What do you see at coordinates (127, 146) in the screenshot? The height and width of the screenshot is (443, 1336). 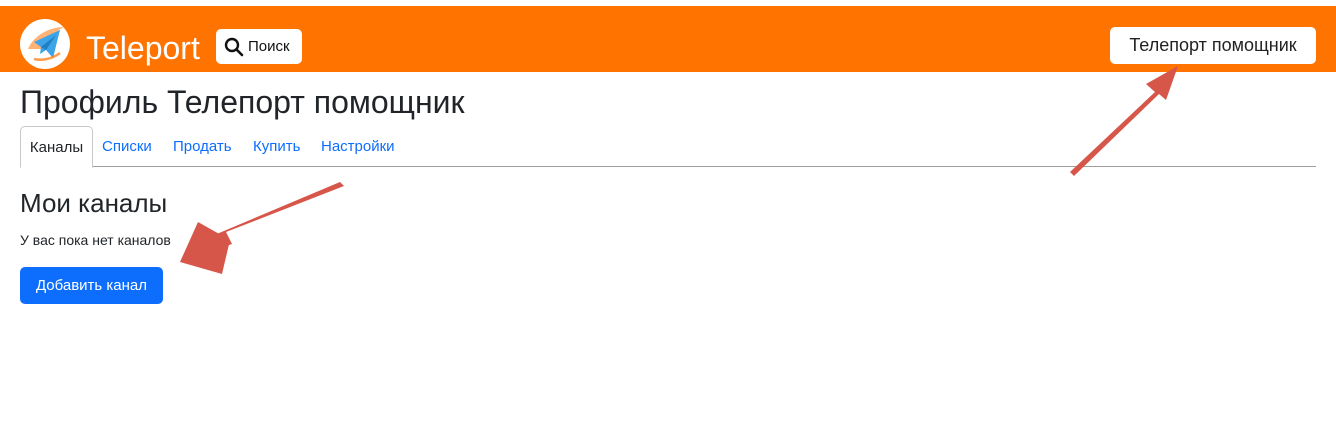 I see `tab-lists: Списки` at bounding box center [127, 146].